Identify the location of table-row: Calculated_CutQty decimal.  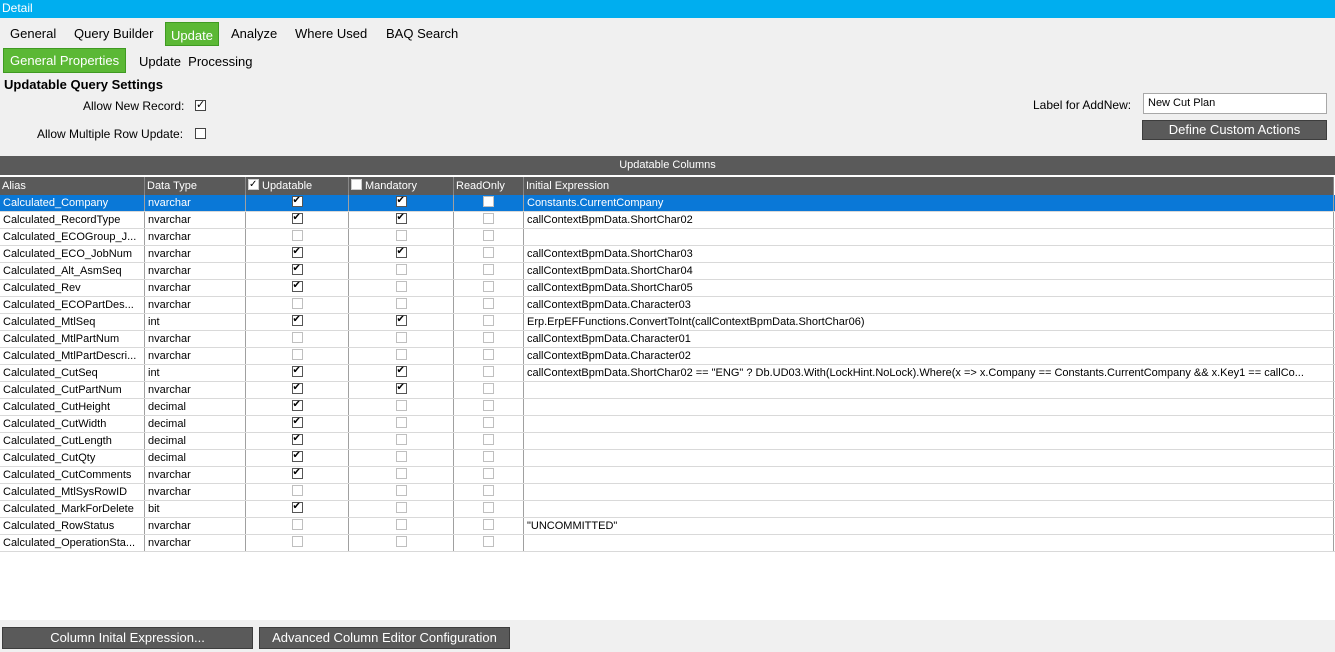
(667, 458).